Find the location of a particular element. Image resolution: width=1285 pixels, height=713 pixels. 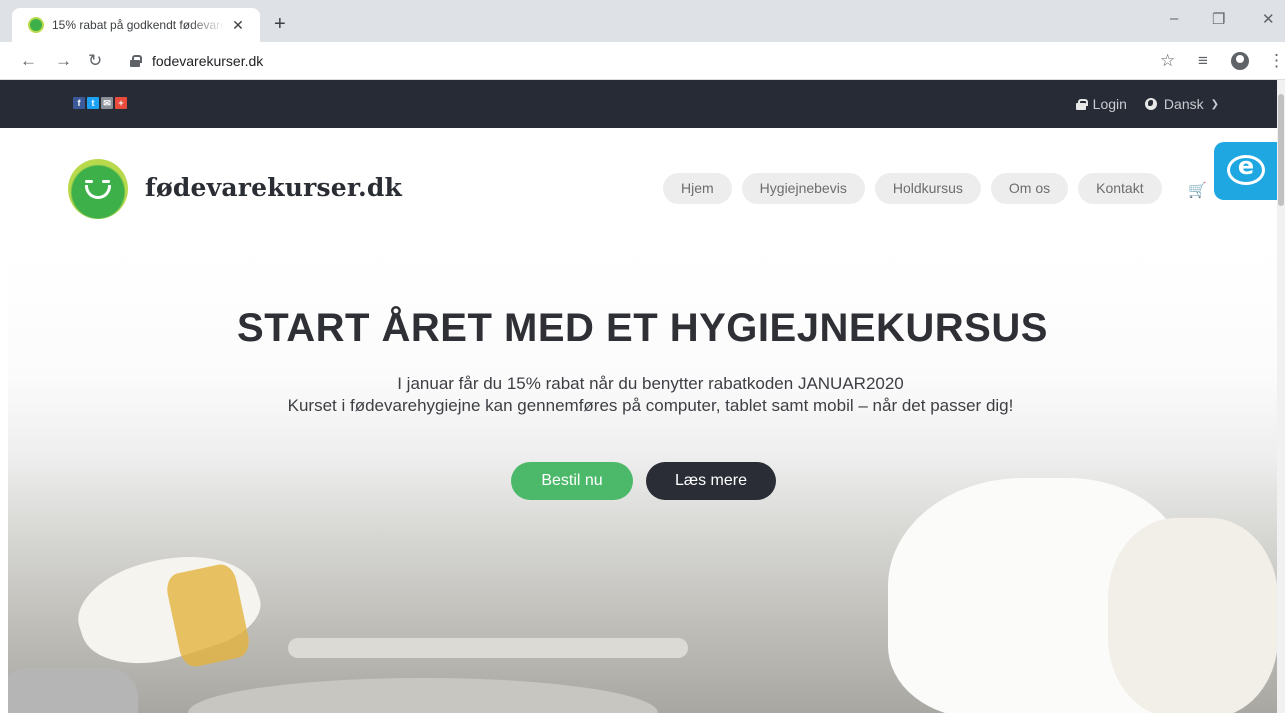

hero-bg-bowl-center is located at coordinates (423, 695).